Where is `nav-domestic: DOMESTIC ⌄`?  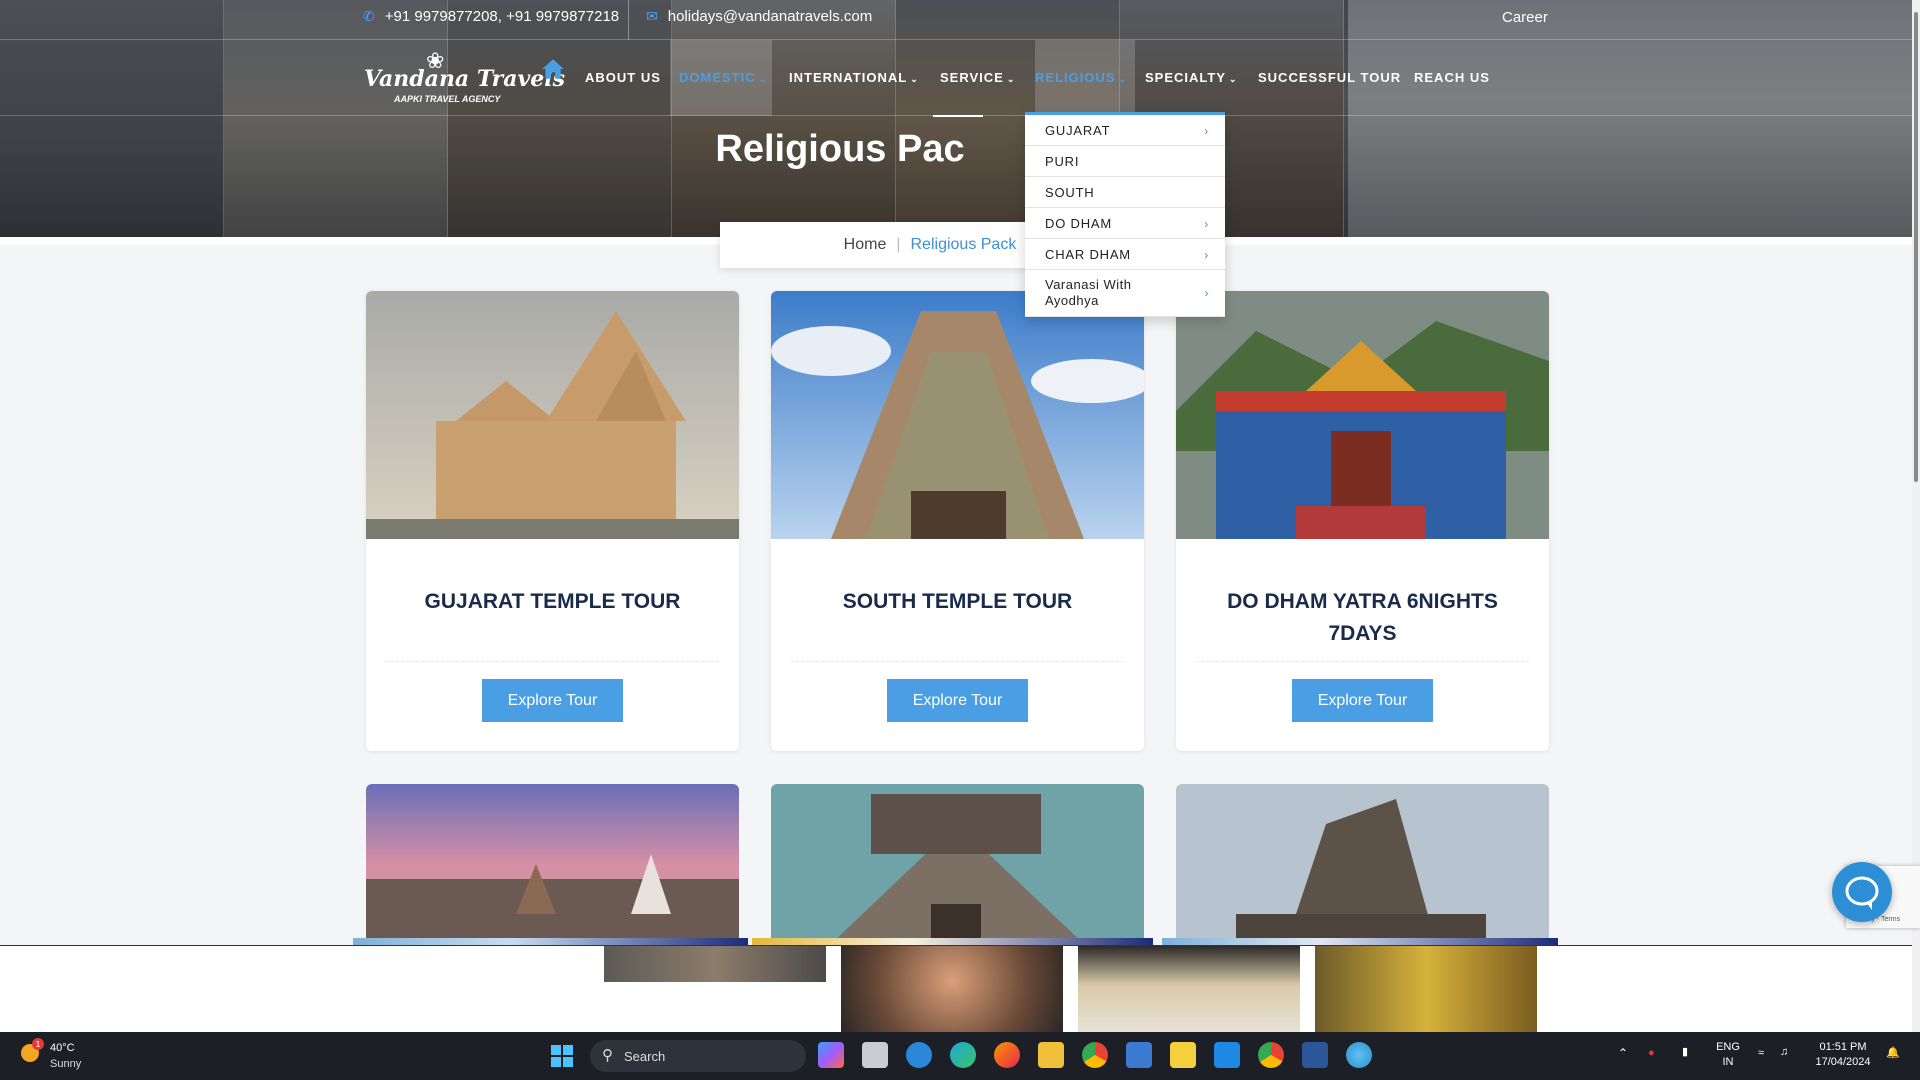
nav-domestic: DOMESTIC ⌄ is located at coordinates (723, 77).